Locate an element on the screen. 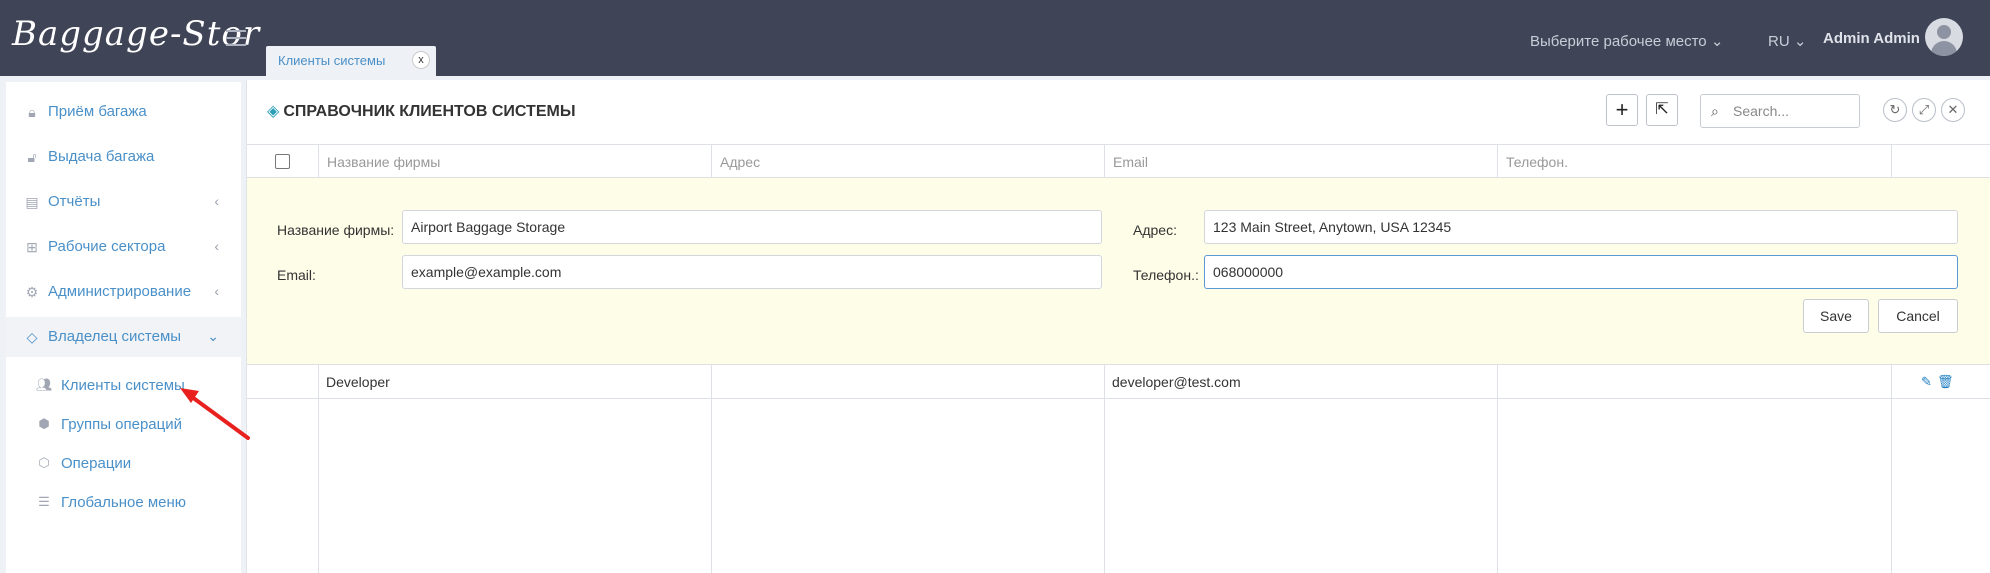  annotation-arrow is located at coordinates (215, 414).